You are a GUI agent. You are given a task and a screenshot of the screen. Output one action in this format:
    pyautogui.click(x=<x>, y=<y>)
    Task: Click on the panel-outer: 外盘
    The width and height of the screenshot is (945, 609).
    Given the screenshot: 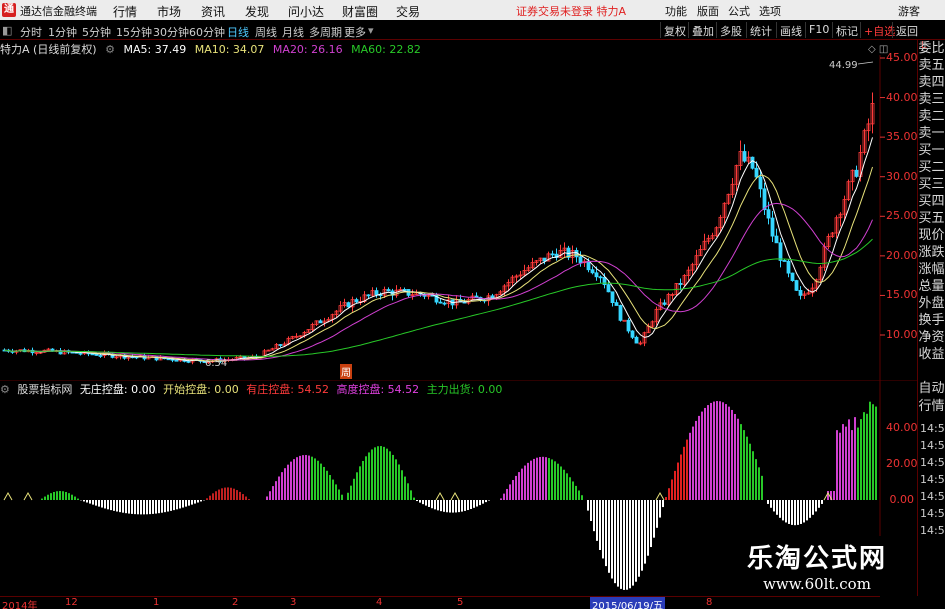 What is the action you would take?
    pyautogui.click(x=931, y=303)
    